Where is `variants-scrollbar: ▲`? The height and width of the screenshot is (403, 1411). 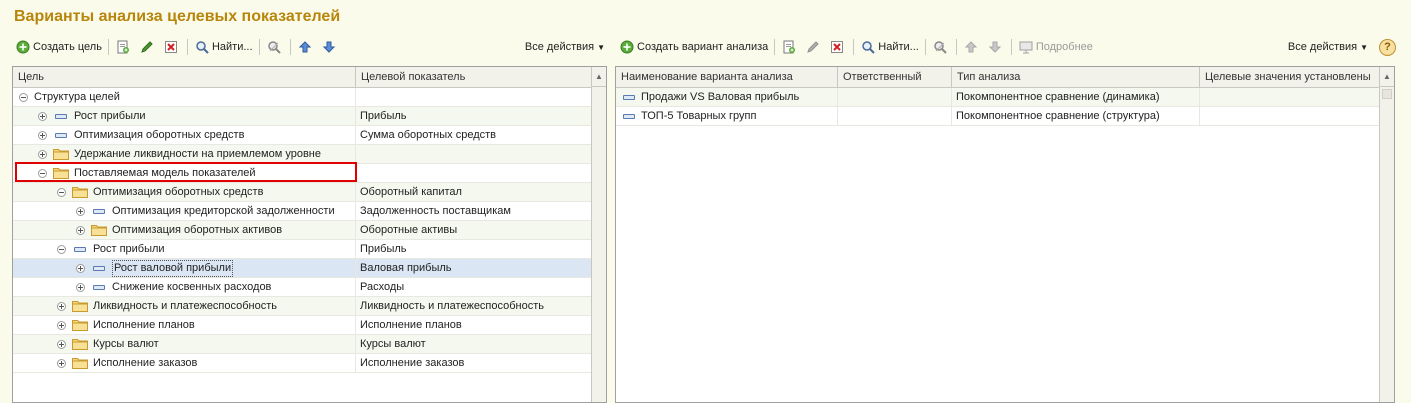 variants-scrollbar: ▲ is located at coordinates (1386, 234).